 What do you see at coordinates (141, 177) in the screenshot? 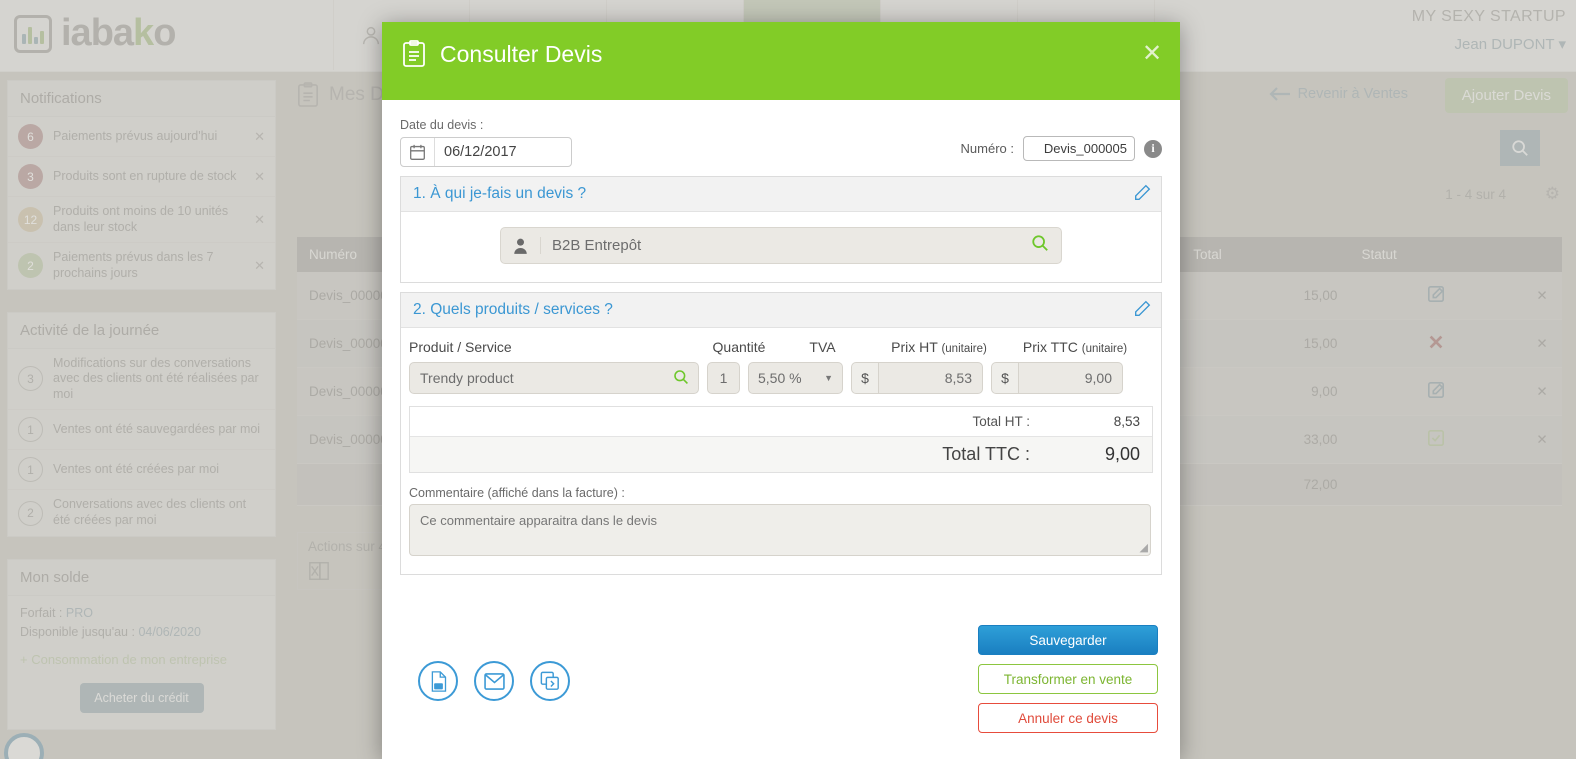
I see `notification-item: 3 Produits sont en rupture de stock ✕` at bounding box center [141, 177].